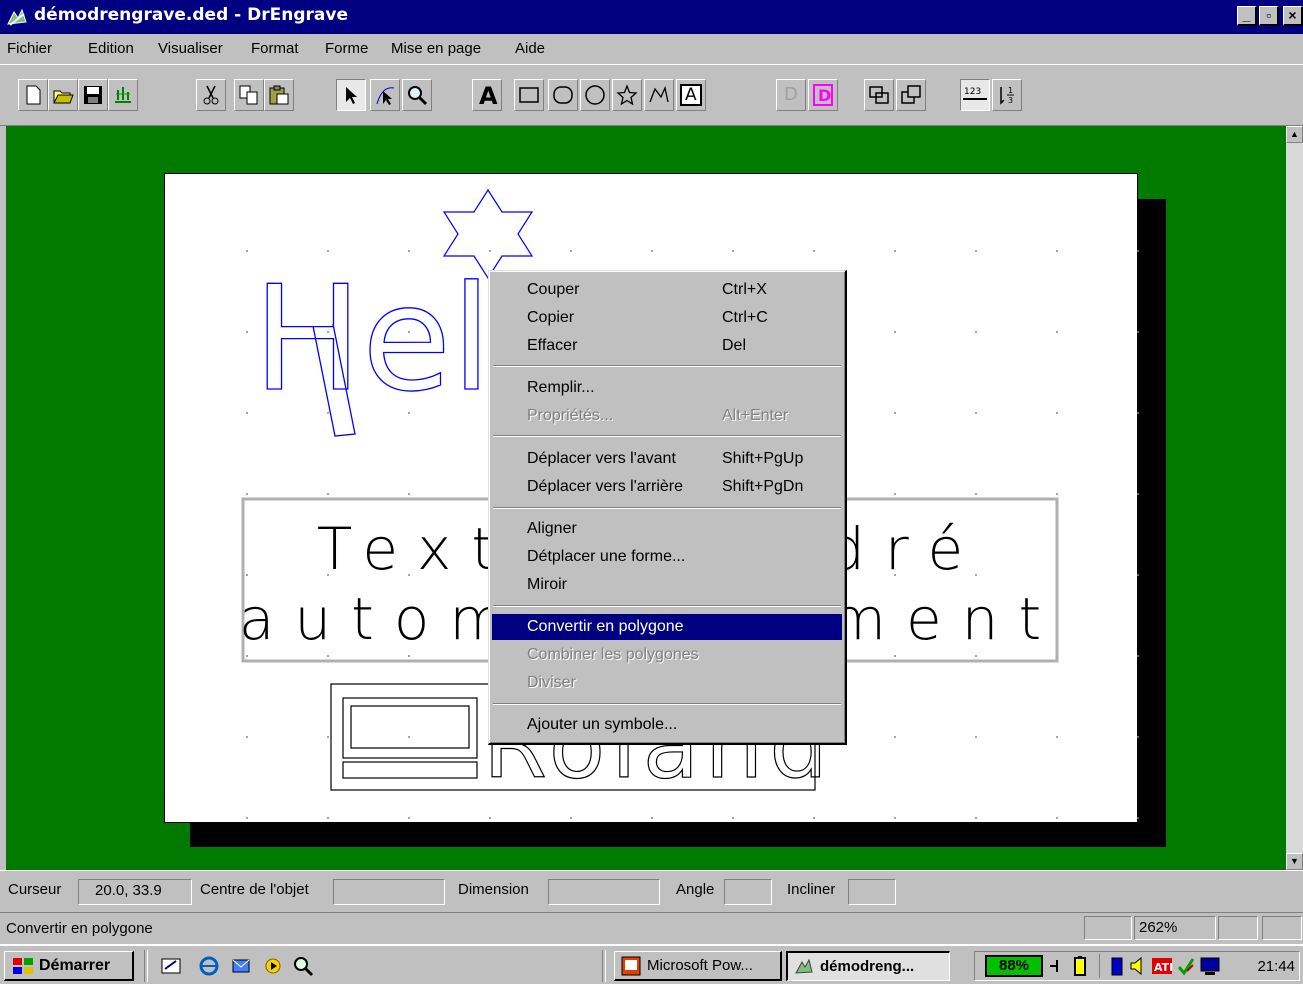 This screenshot has width=1303, height=984. Describe the element at coordinates (69, 966) in the screenshot. I see `start-button: Démarrer` at that location.